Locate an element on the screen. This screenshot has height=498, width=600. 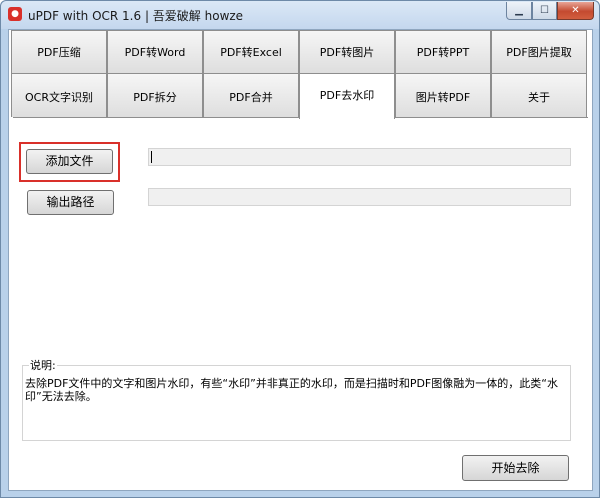
tab-pdf-merge: PDF合并 is located at coordinates (251, 95).